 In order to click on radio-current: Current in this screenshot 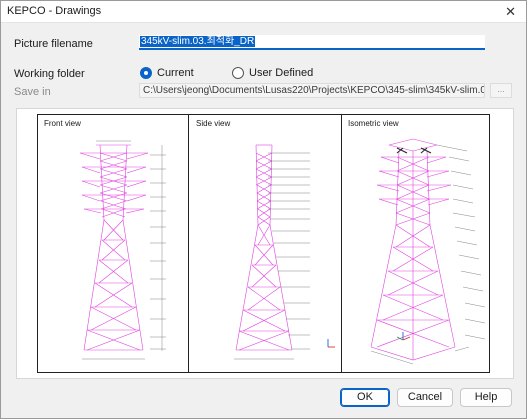, I will do `click(167, 73)`.